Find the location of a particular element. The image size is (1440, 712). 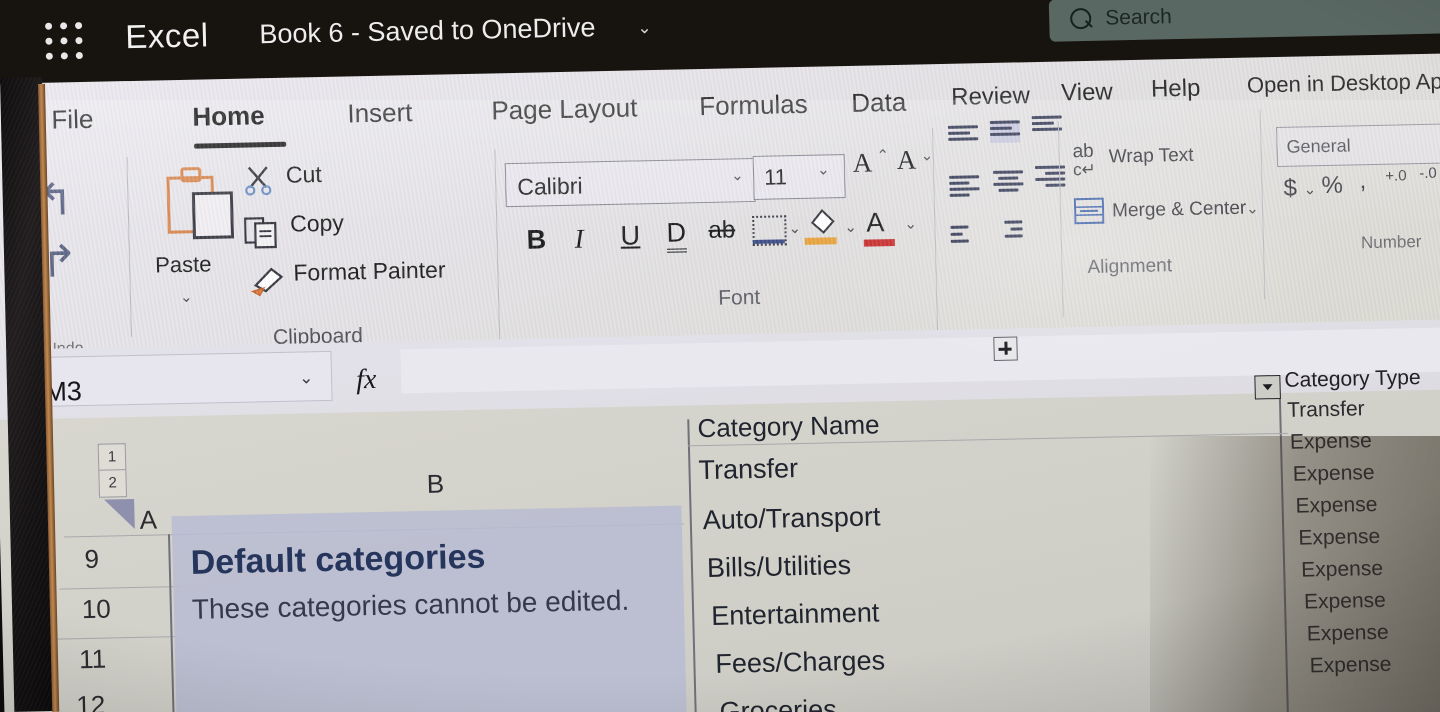

tab-view: View is located at coordinates (1087, 92).